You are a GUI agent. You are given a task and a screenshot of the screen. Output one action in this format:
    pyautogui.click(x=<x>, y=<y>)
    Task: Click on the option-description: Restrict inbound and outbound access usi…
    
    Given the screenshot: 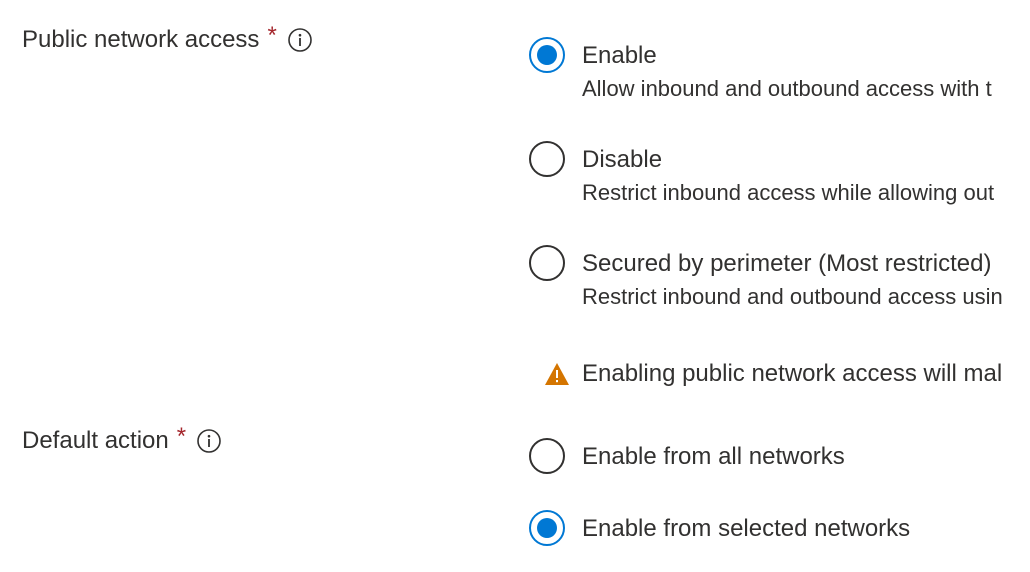 What is the action you would take?
    pyautogui.click(x=792, y=296)
    